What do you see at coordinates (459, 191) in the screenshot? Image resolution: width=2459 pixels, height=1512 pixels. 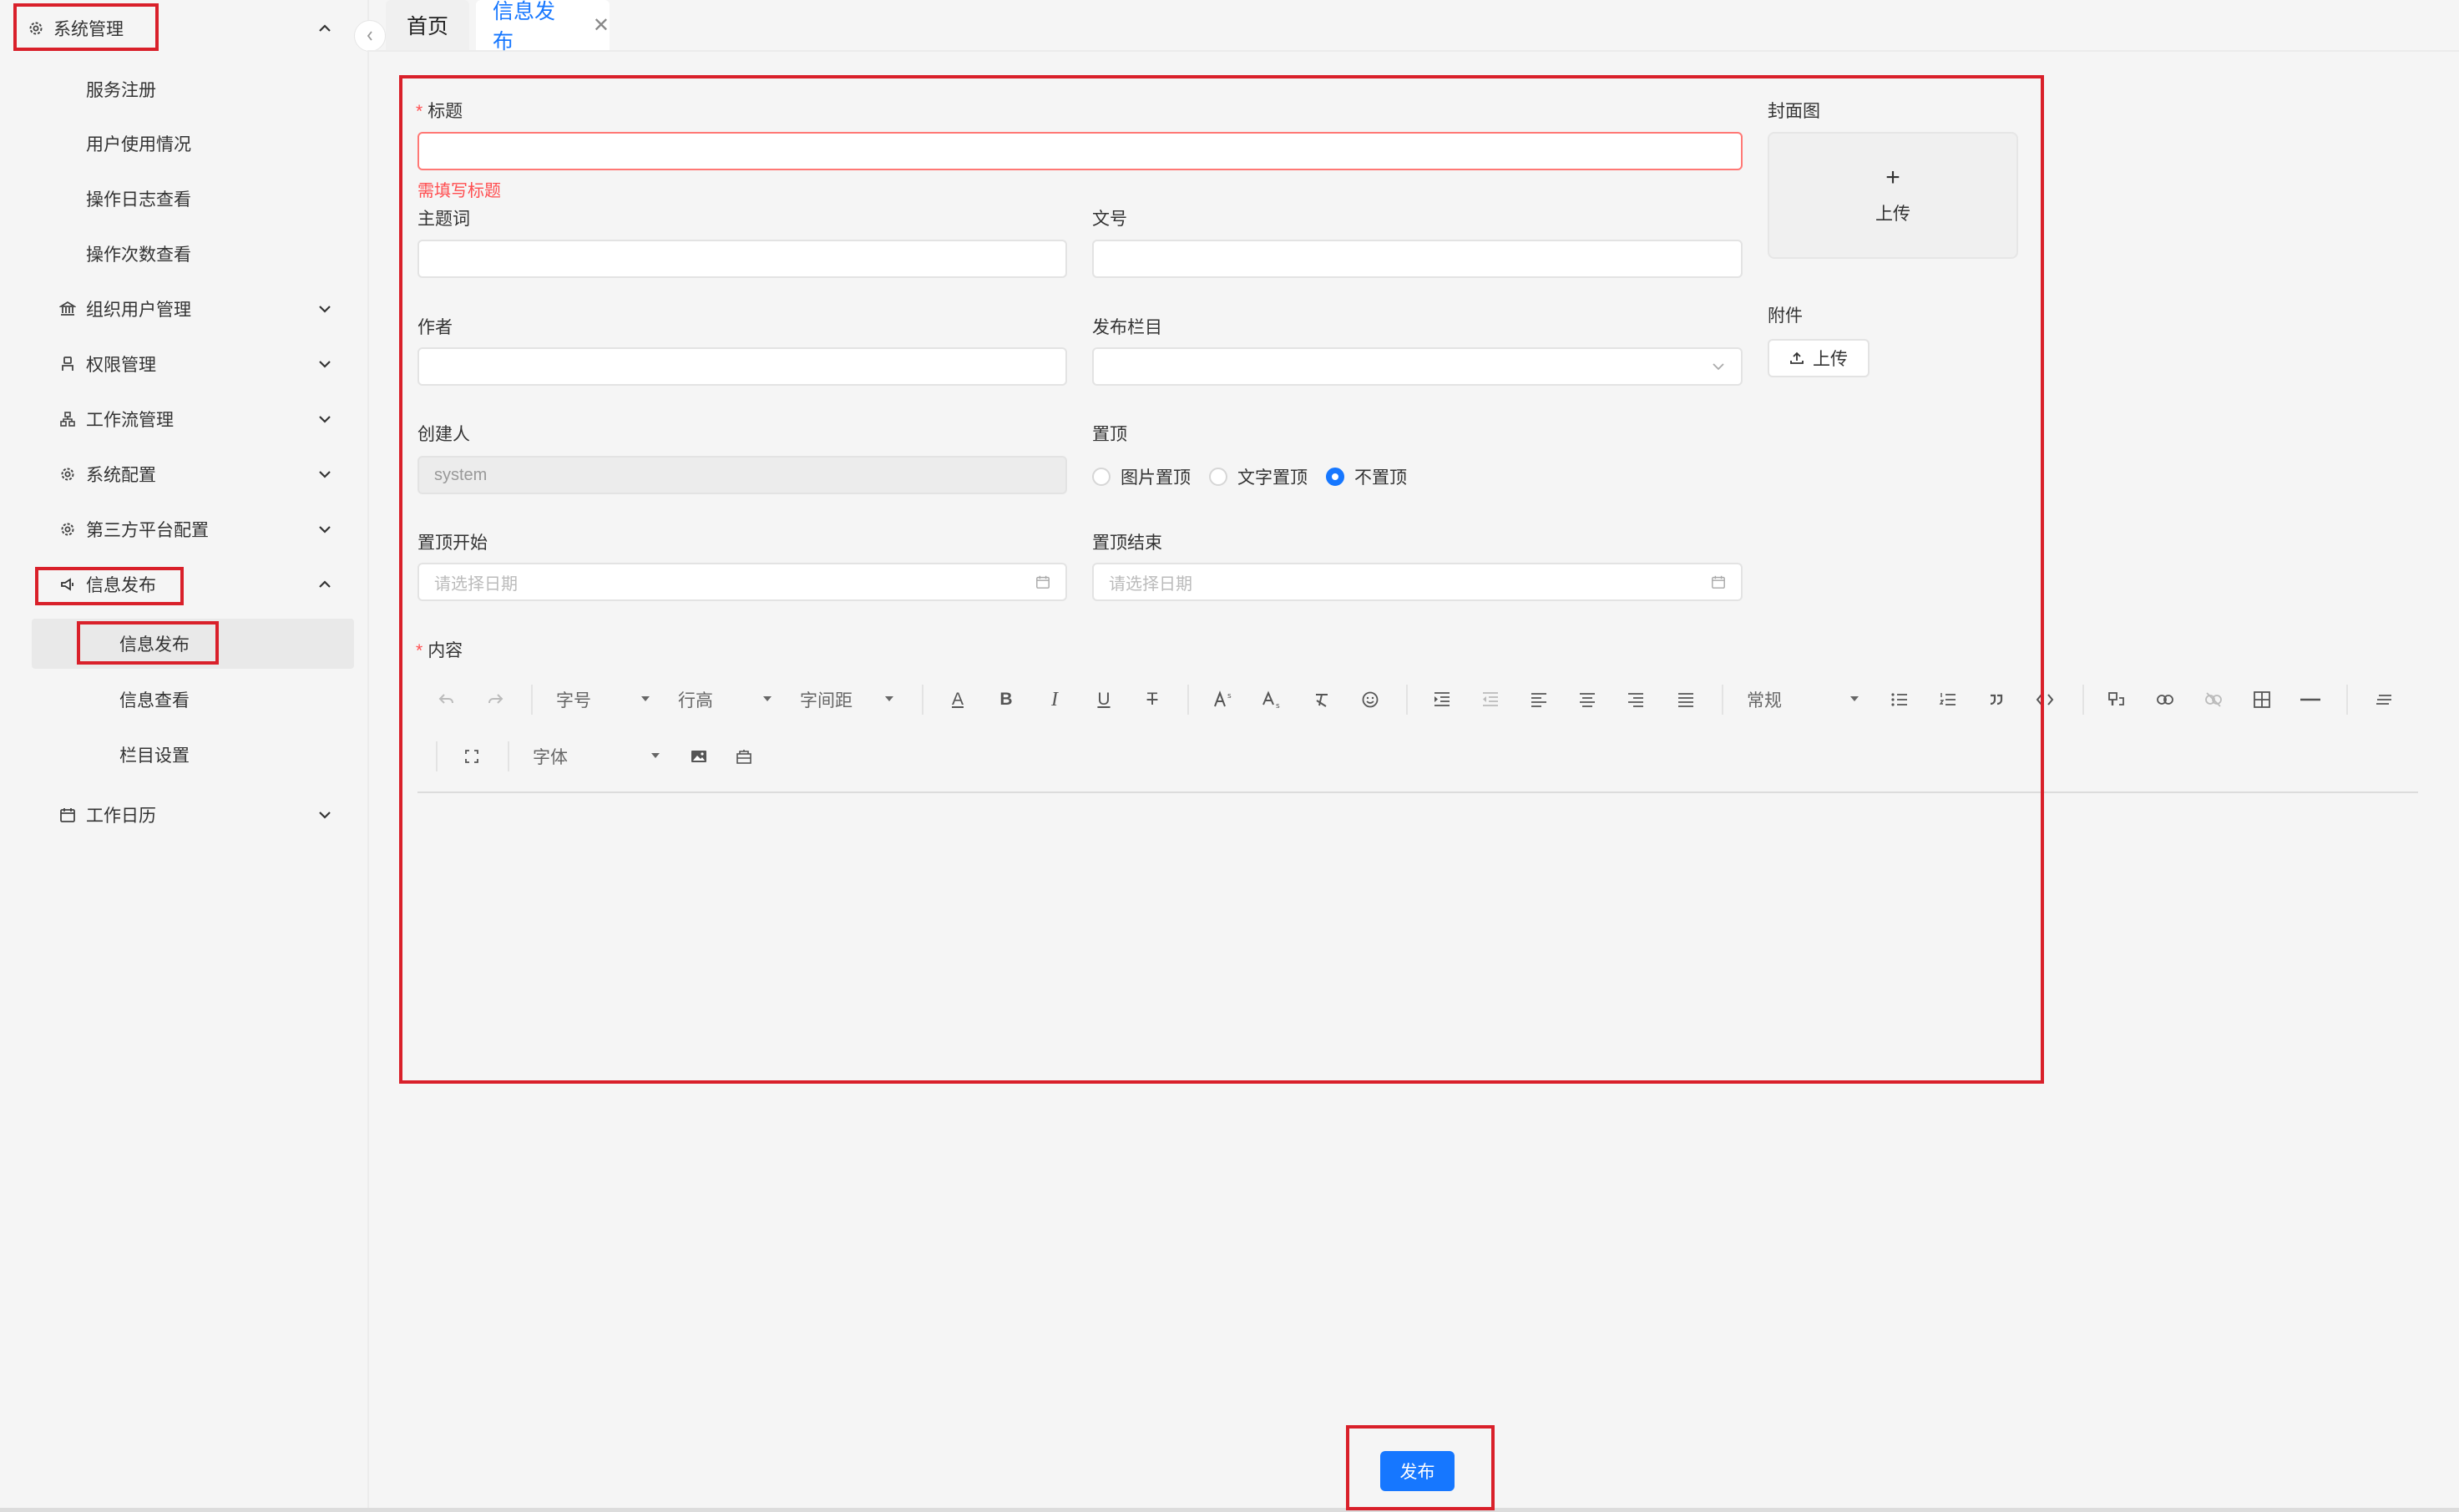 I see `title-error-message: 需填写标题` at bounding box center [459, 191].